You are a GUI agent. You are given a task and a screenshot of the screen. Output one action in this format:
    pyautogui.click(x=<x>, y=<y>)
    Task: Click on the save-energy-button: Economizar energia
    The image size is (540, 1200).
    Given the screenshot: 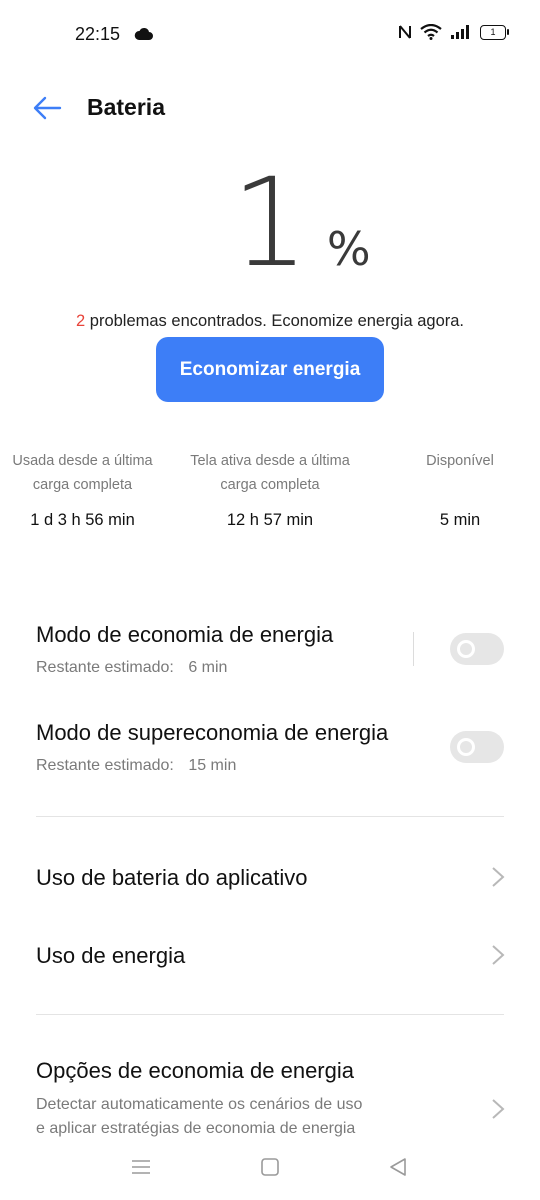 What is the action you would take?
    pyautogui.click(x=270, y=369)
    